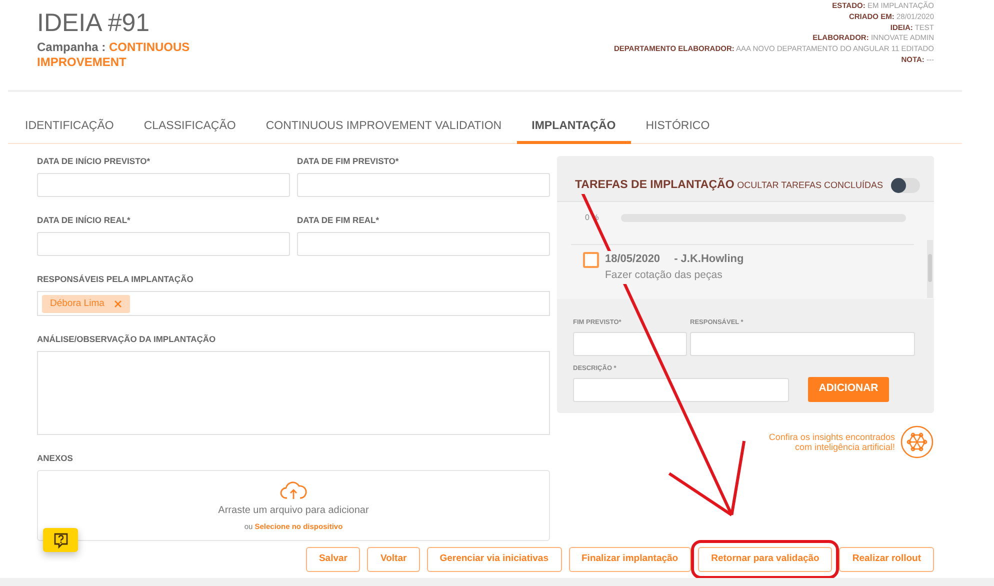 The height and width of the screenshot is (586, 994). Describe the element at coordinates (69, 128) in the screenshot. I see `tab: IDENTIFICAÇÃO` at that location.